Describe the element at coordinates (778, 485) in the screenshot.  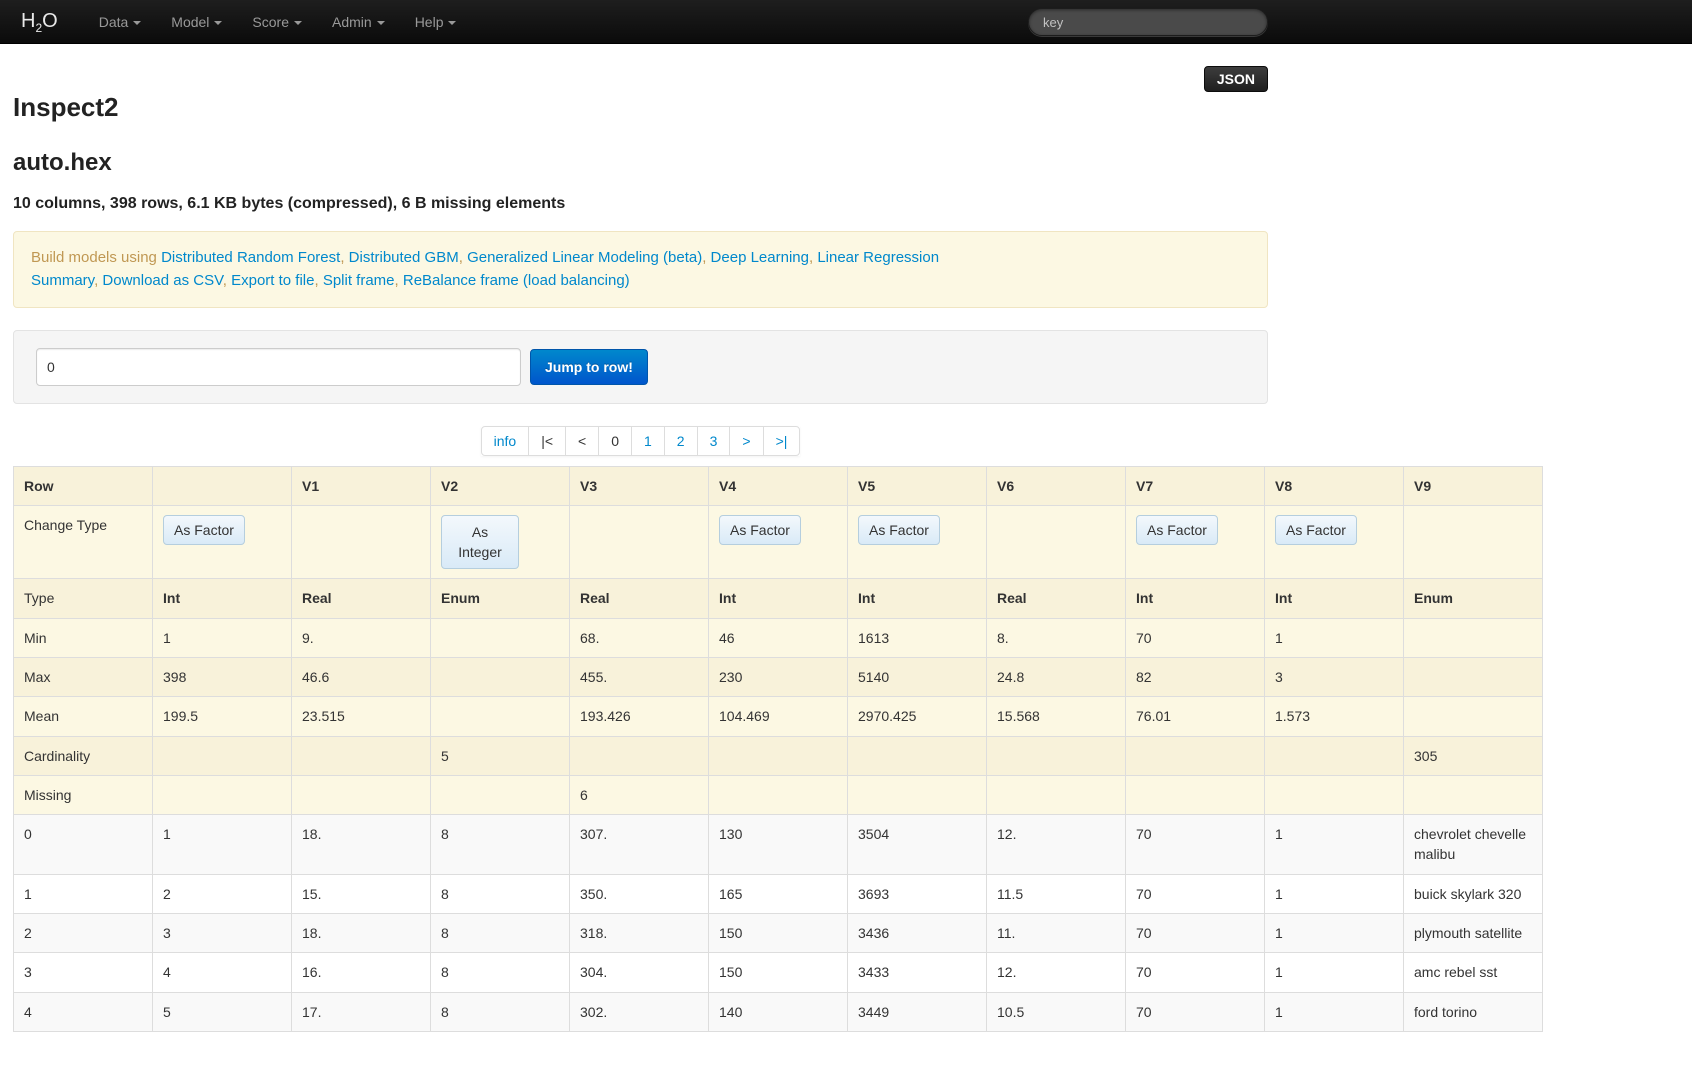
I see `col-header-v4: V4` at that location.